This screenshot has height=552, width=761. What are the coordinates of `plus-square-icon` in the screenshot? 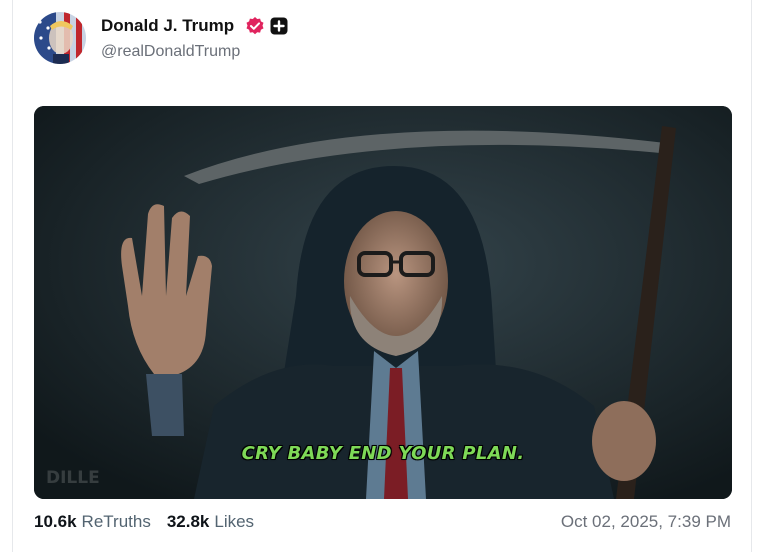 It's located at (279, 26).